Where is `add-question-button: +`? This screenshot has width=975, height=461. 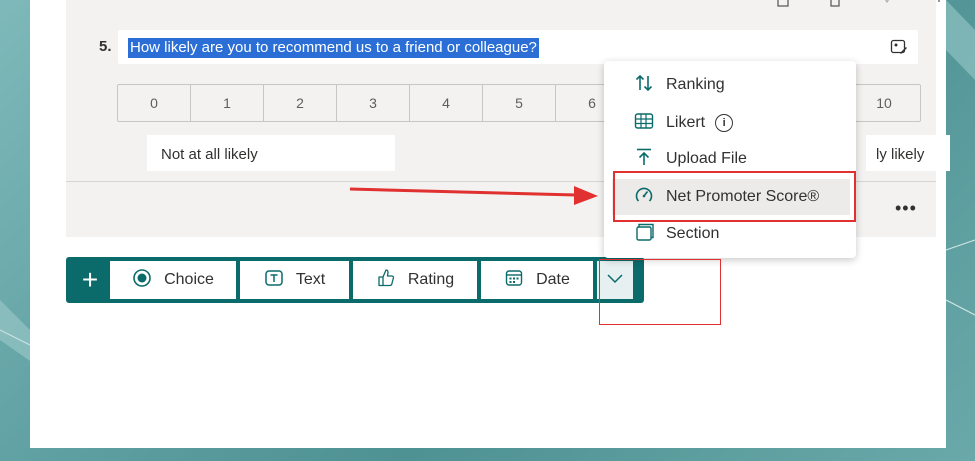 add-question-button: + is located at coordinates (90, 280).